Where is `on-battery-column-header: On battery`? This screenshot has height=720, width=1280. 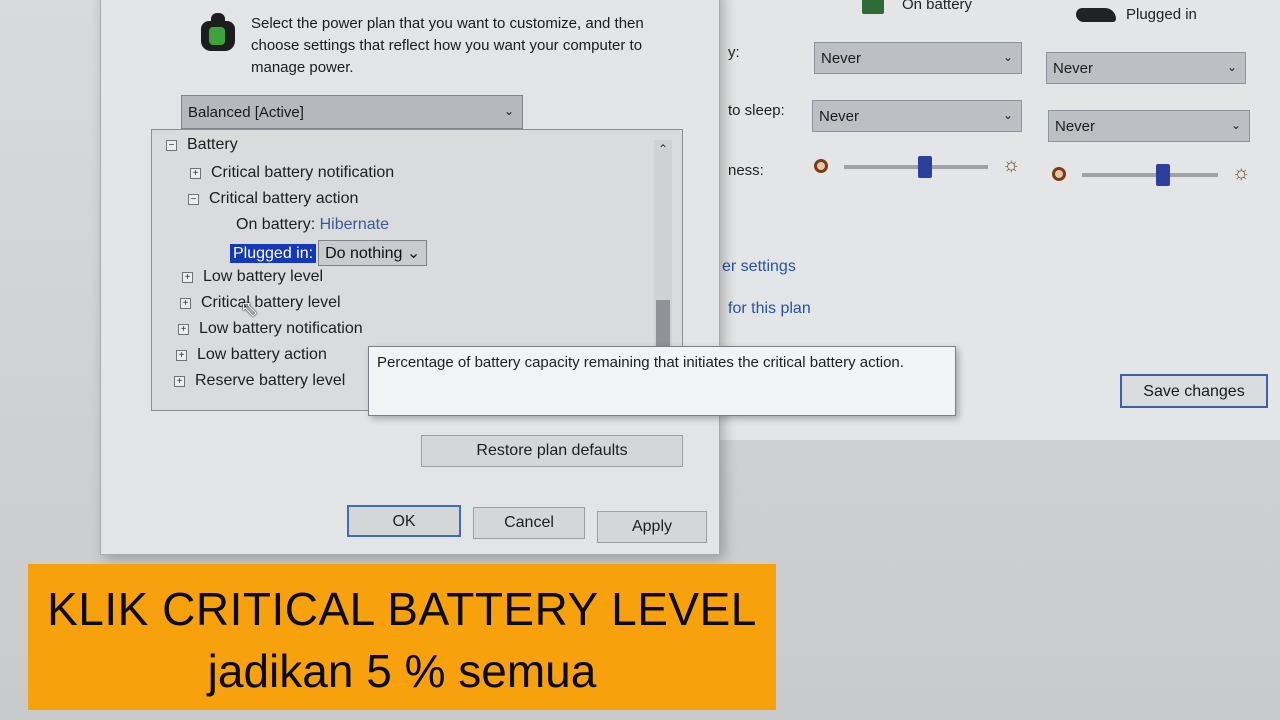 on-battery-column-header: On battery is located at coordinates (917, 7).